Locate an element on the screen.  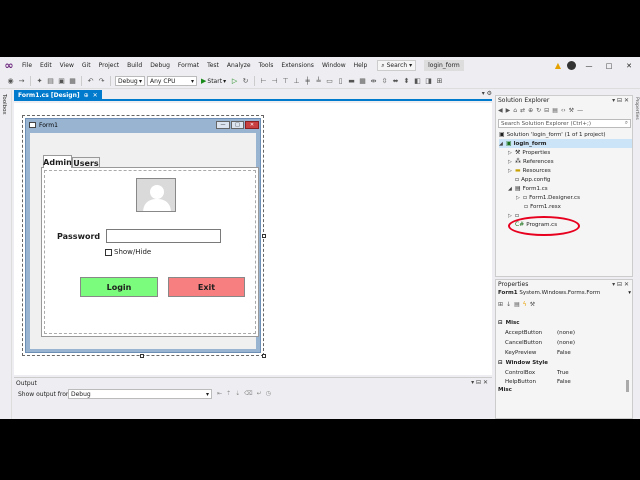
preview-icon: — is located at coordinates (580, 110).